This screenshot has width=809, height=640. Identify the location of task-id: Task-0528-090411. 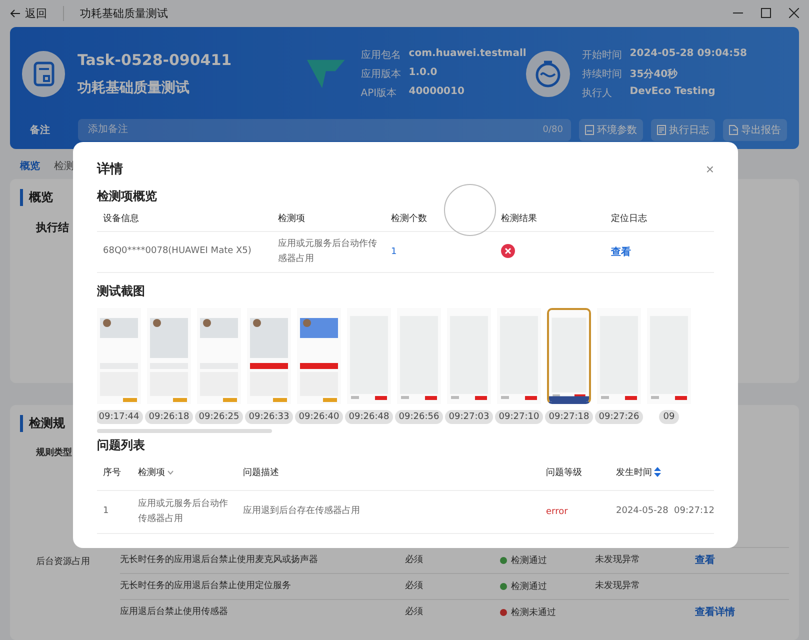
(155, 59).